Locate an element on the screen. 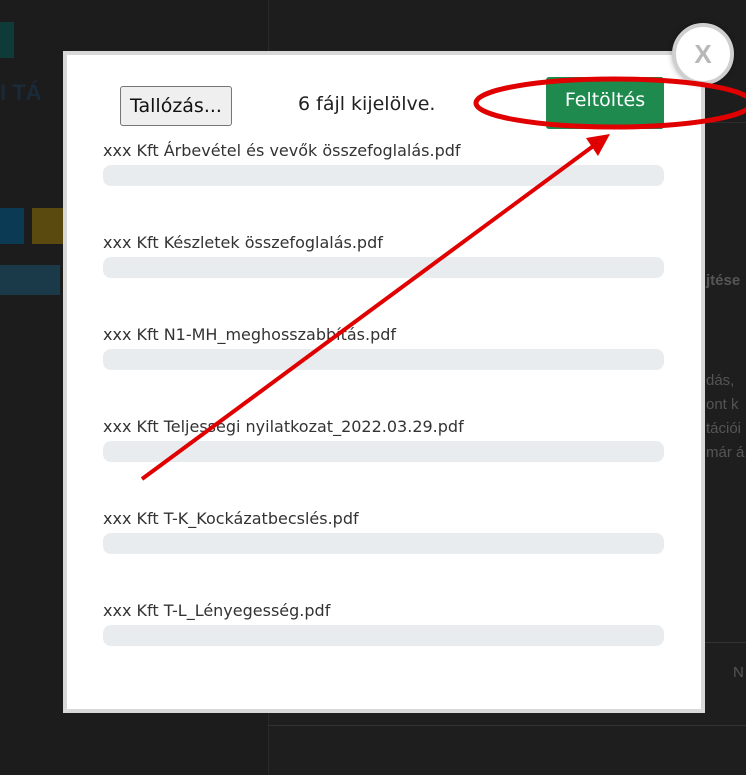 The width and height of the screenshot is (746, 775). background-text: N is located at coordinates (738, 672).